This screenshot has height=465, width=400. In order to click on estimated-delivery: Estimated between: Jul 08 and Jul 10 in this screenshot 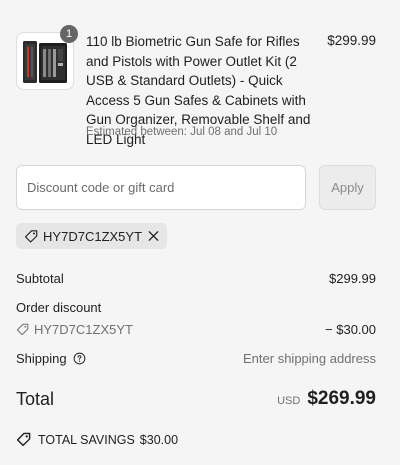, I will do `click(182, 132)`.